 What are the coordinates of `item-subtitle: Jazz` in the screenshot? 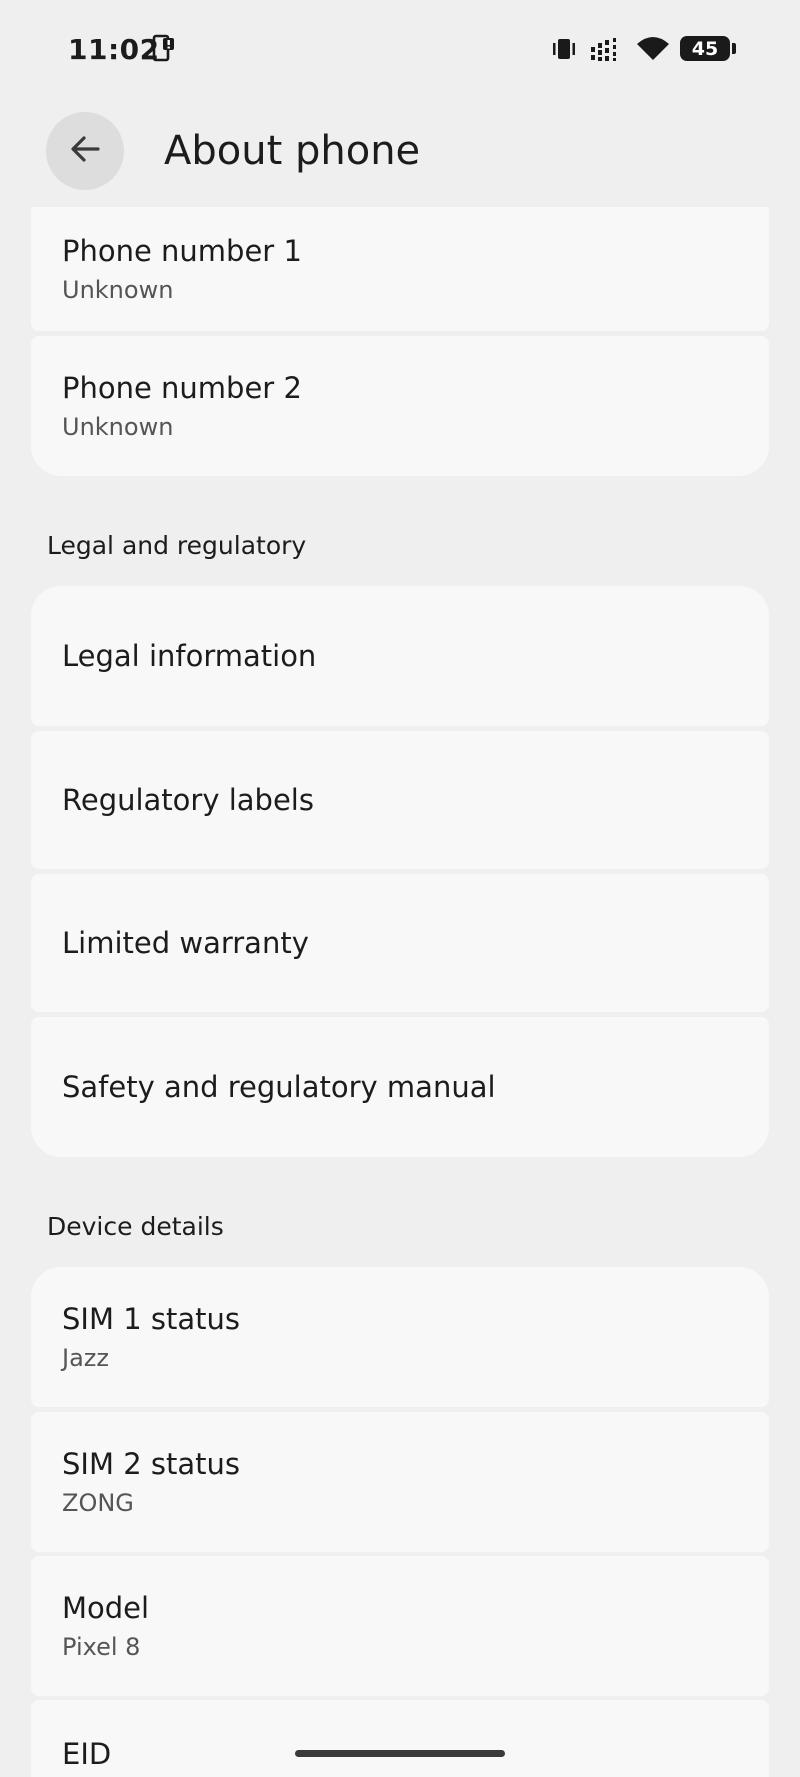 It's located at (85, 1358).